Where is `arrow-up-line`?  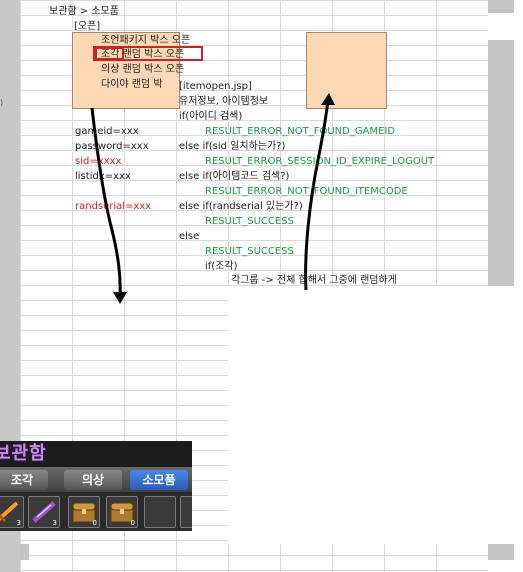 arrow-up-line is located at coordinates (317, 195).